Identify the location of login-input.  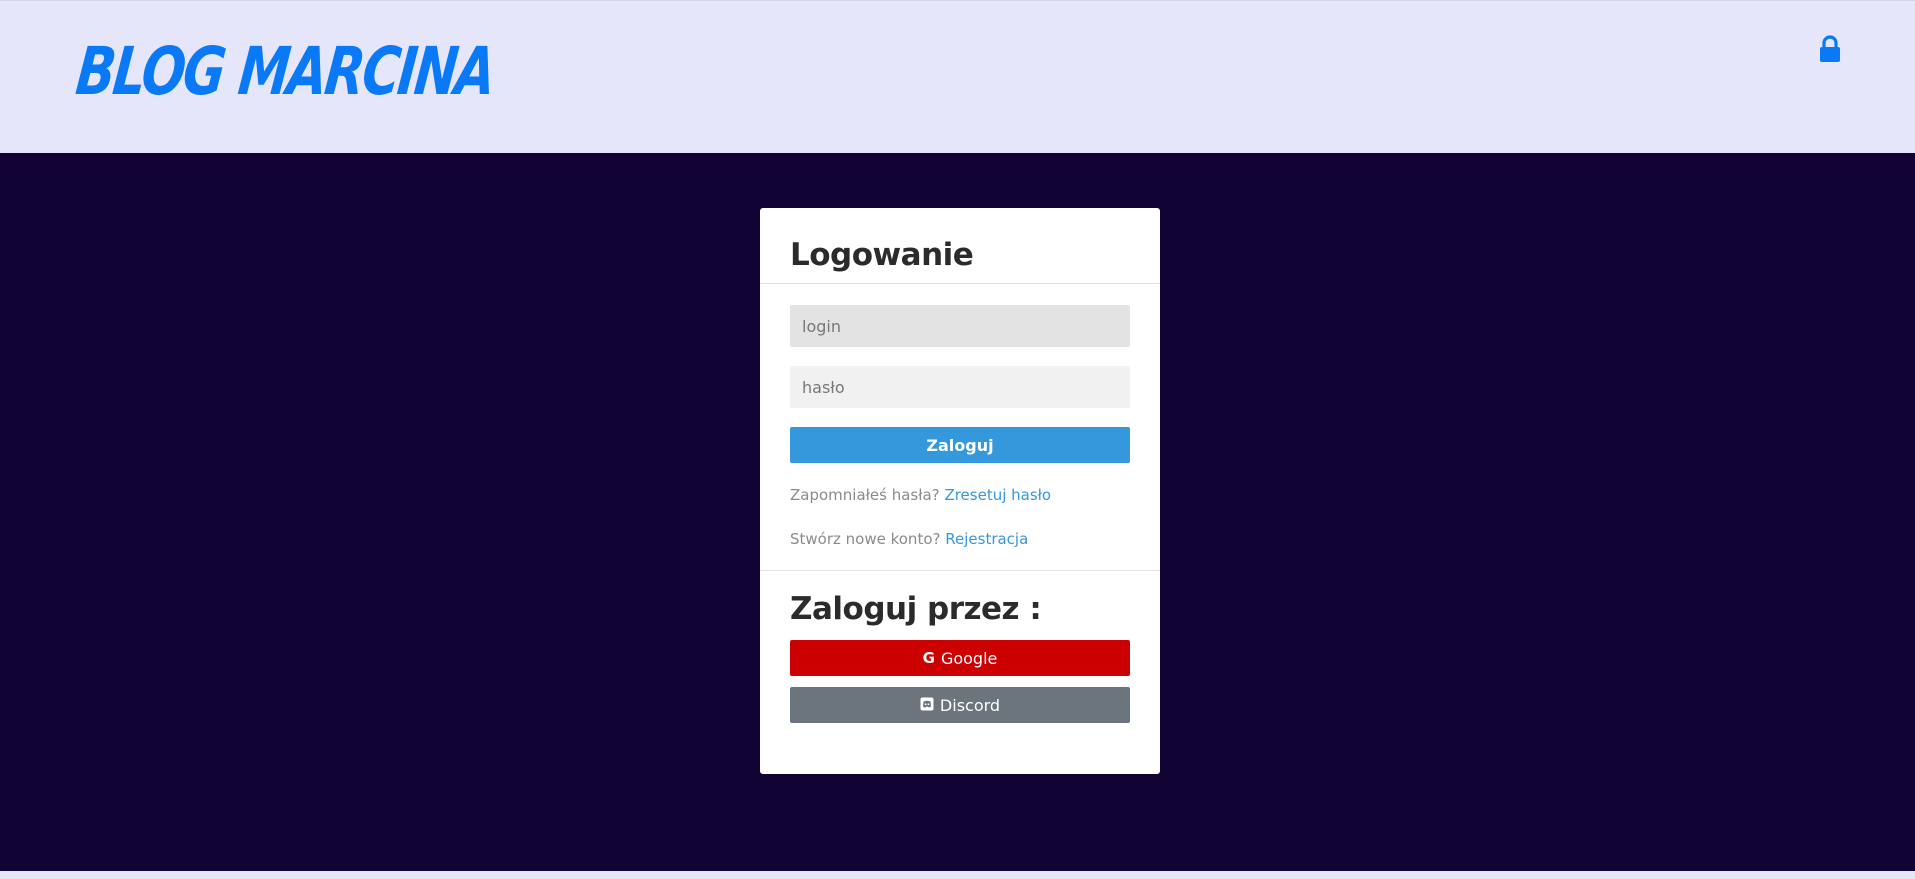
(960, 326).